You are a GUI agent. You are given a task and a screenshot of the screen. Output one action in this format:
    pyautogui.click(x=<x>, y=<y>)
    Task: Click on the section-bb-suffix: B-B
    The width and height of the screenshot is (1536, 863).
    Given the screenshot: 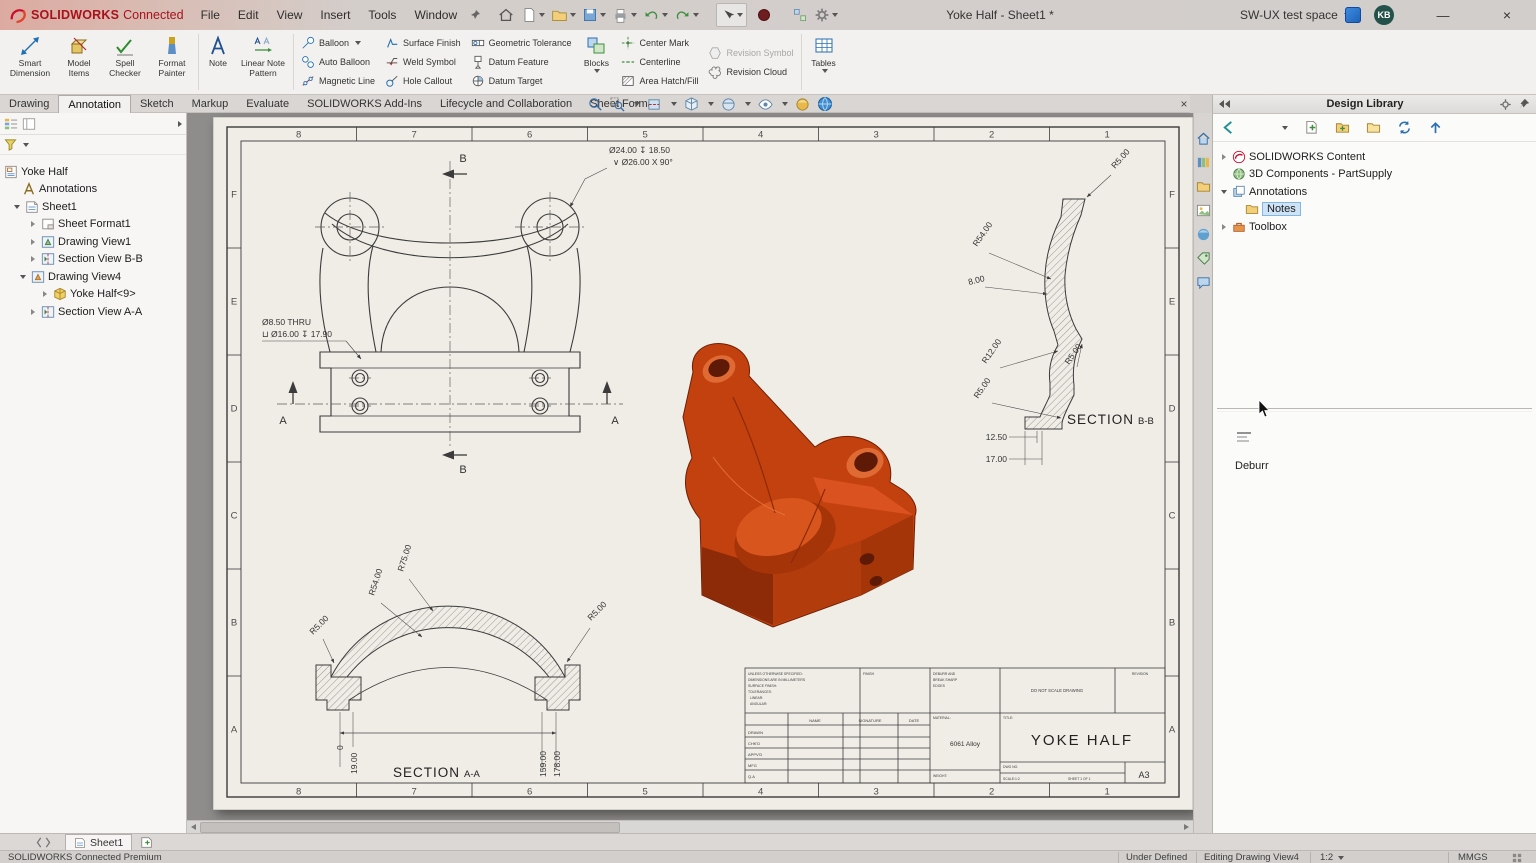 What is the action you would take?
    pyautogui.click(x=1146, y=421)
    